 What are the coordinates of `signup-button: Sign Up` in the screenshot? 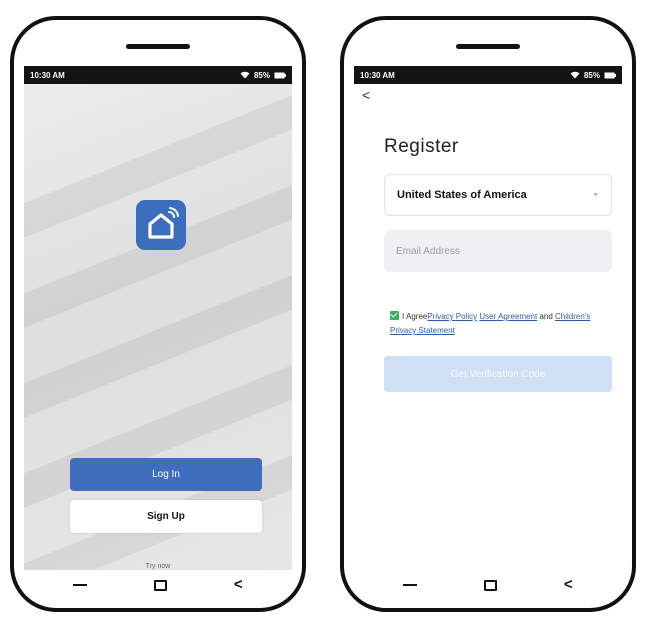 It's located at (166, 516).